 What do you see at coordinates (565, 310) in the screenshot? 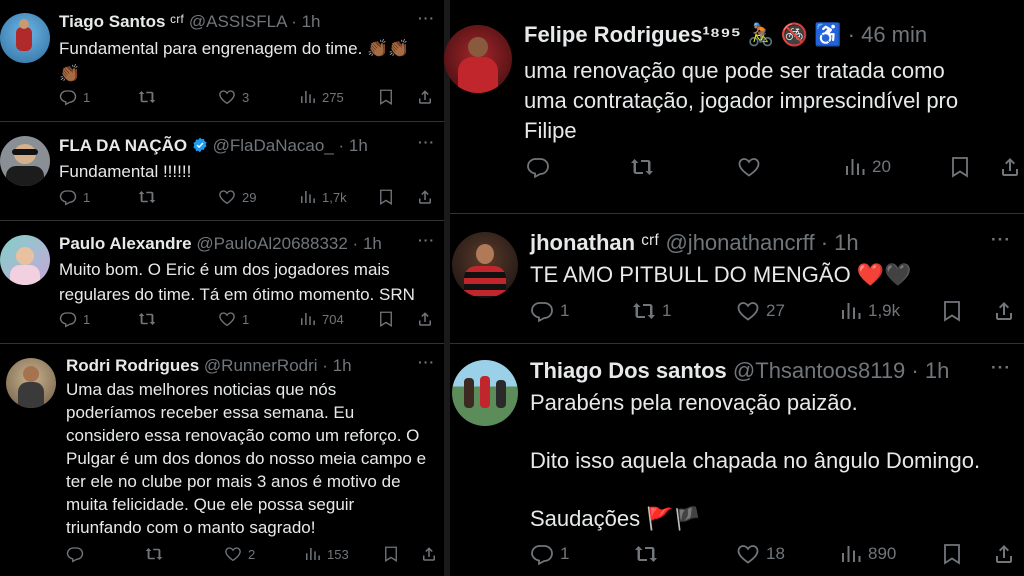
I see `reply-count: 1` at bounding box center [565, 310].